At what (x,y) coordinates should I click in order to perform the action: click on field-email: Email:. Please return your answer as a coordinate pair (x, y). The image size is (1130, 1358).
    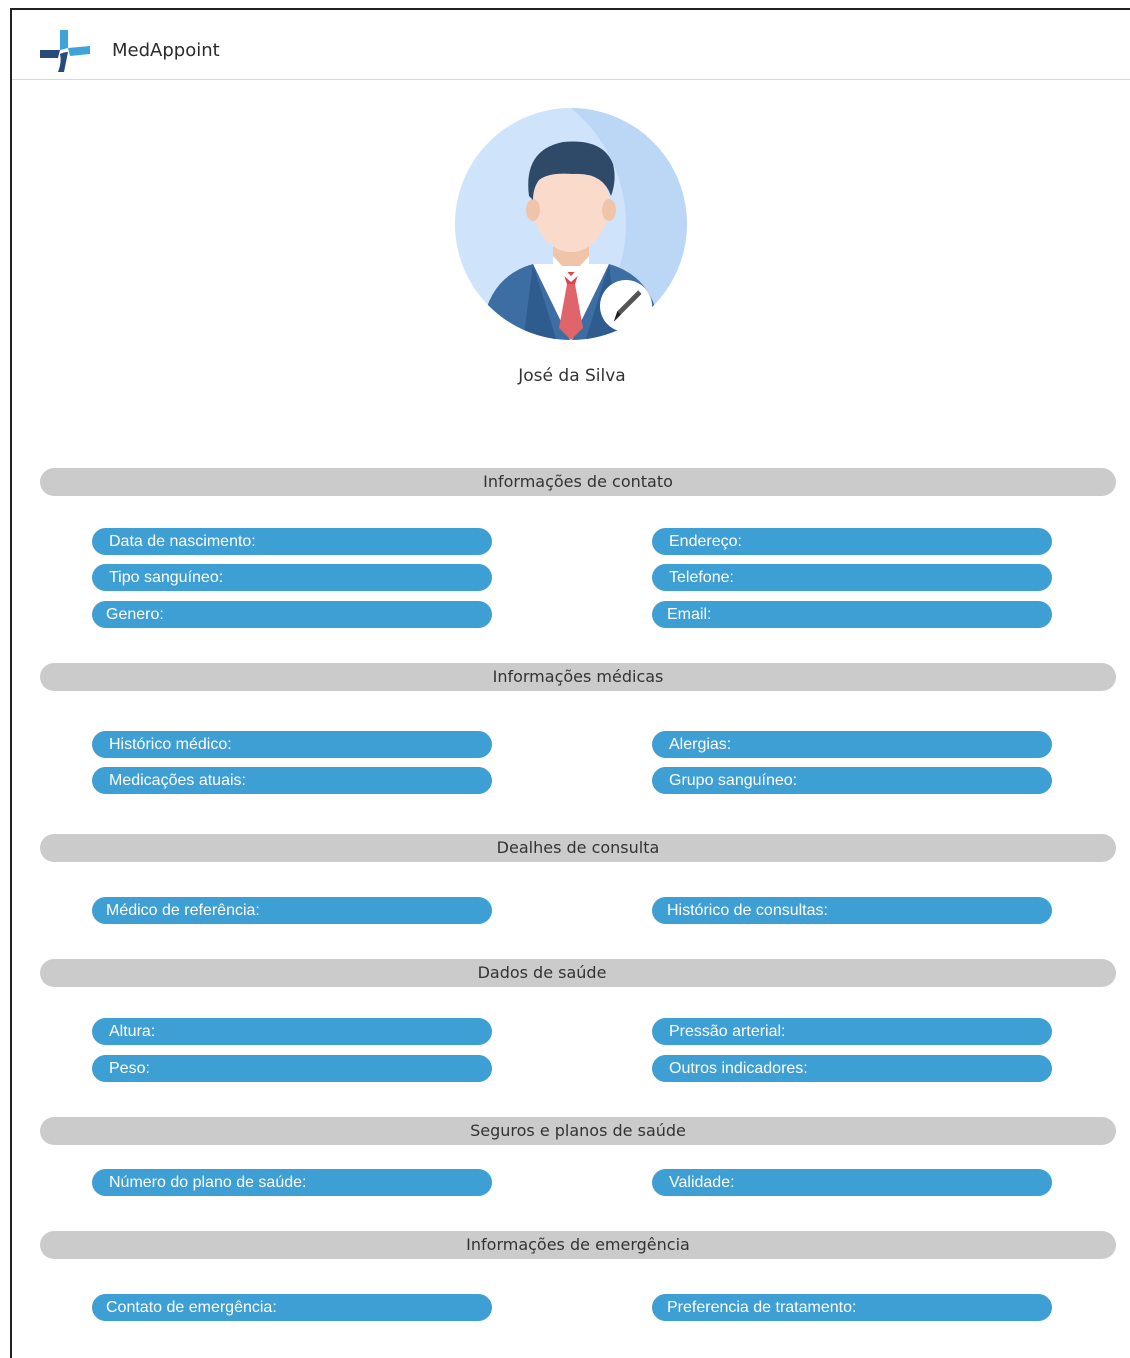
    Looking at the image, I should click on (852, 614).